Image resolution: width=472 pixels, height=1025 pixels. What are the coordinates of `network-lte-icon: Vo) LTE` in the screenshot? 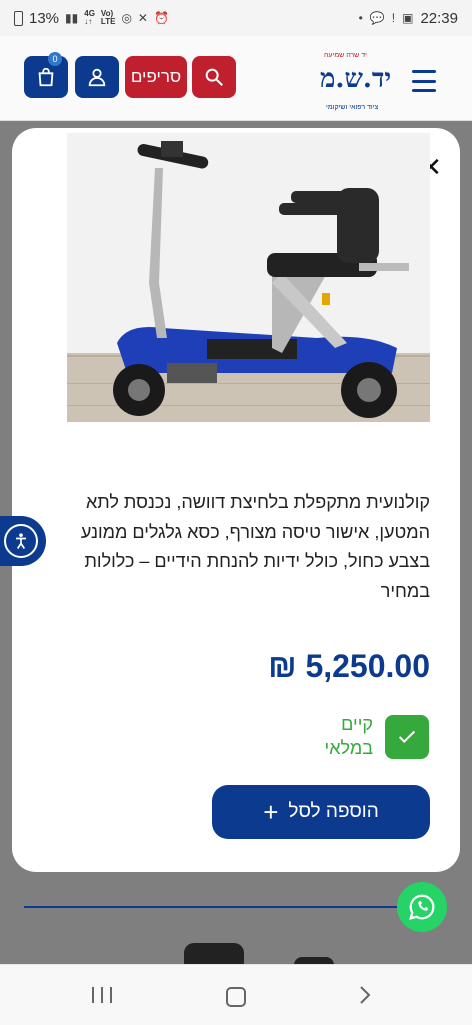 It's located at (108, 17).